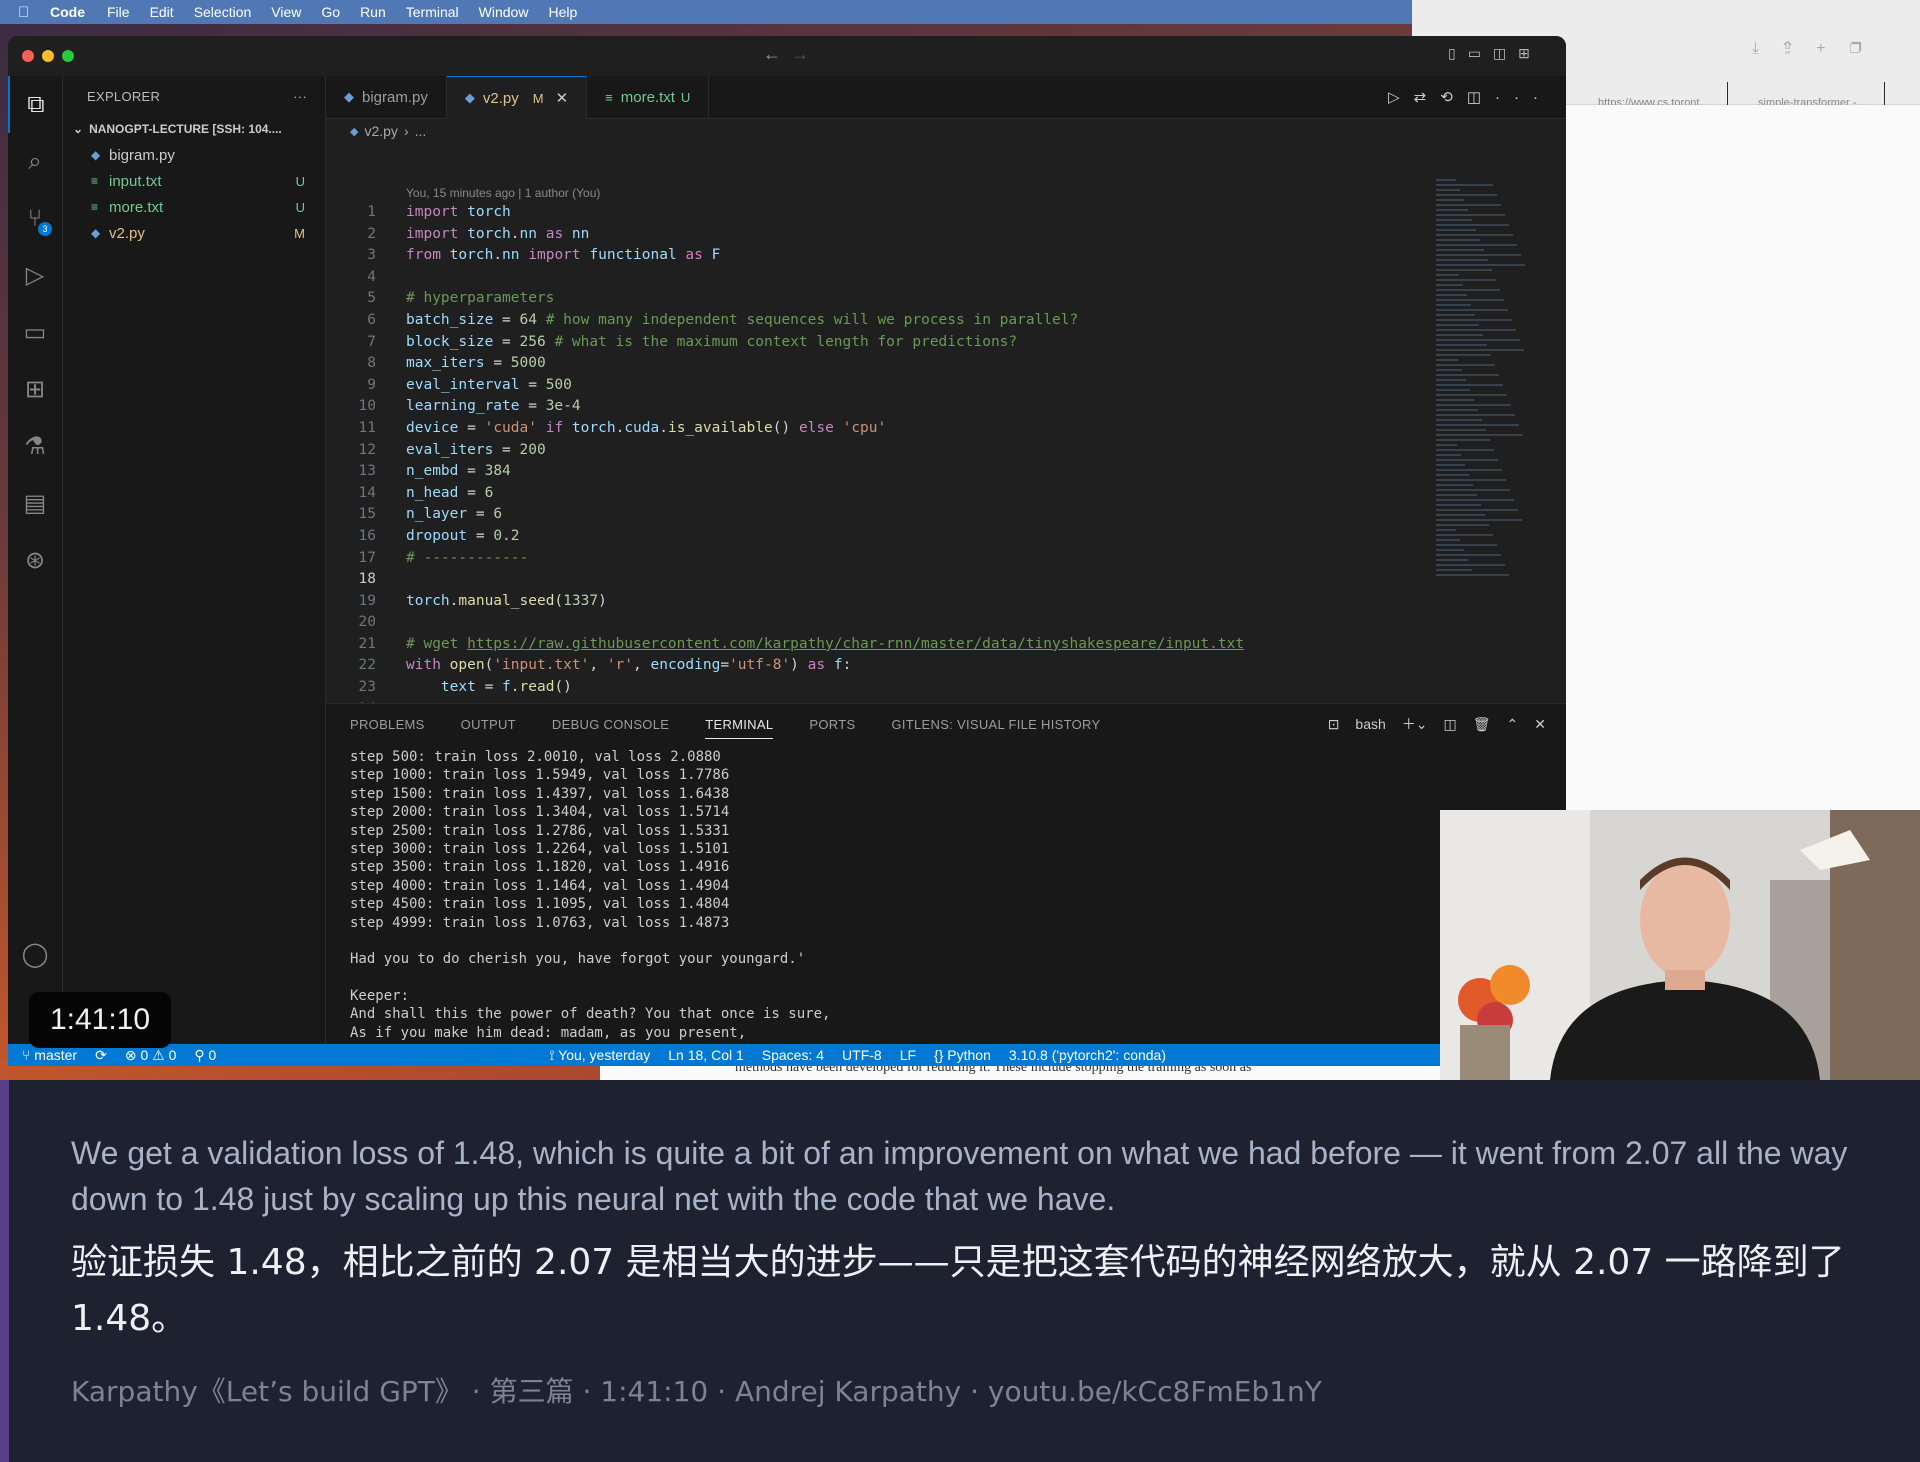 The width and height of the screenshot is (1920, 1462). What do you see at coordinates (786, 54) in the screenshot?
I see `navigation-arrows: ← →` at bounding box center [786, 54].